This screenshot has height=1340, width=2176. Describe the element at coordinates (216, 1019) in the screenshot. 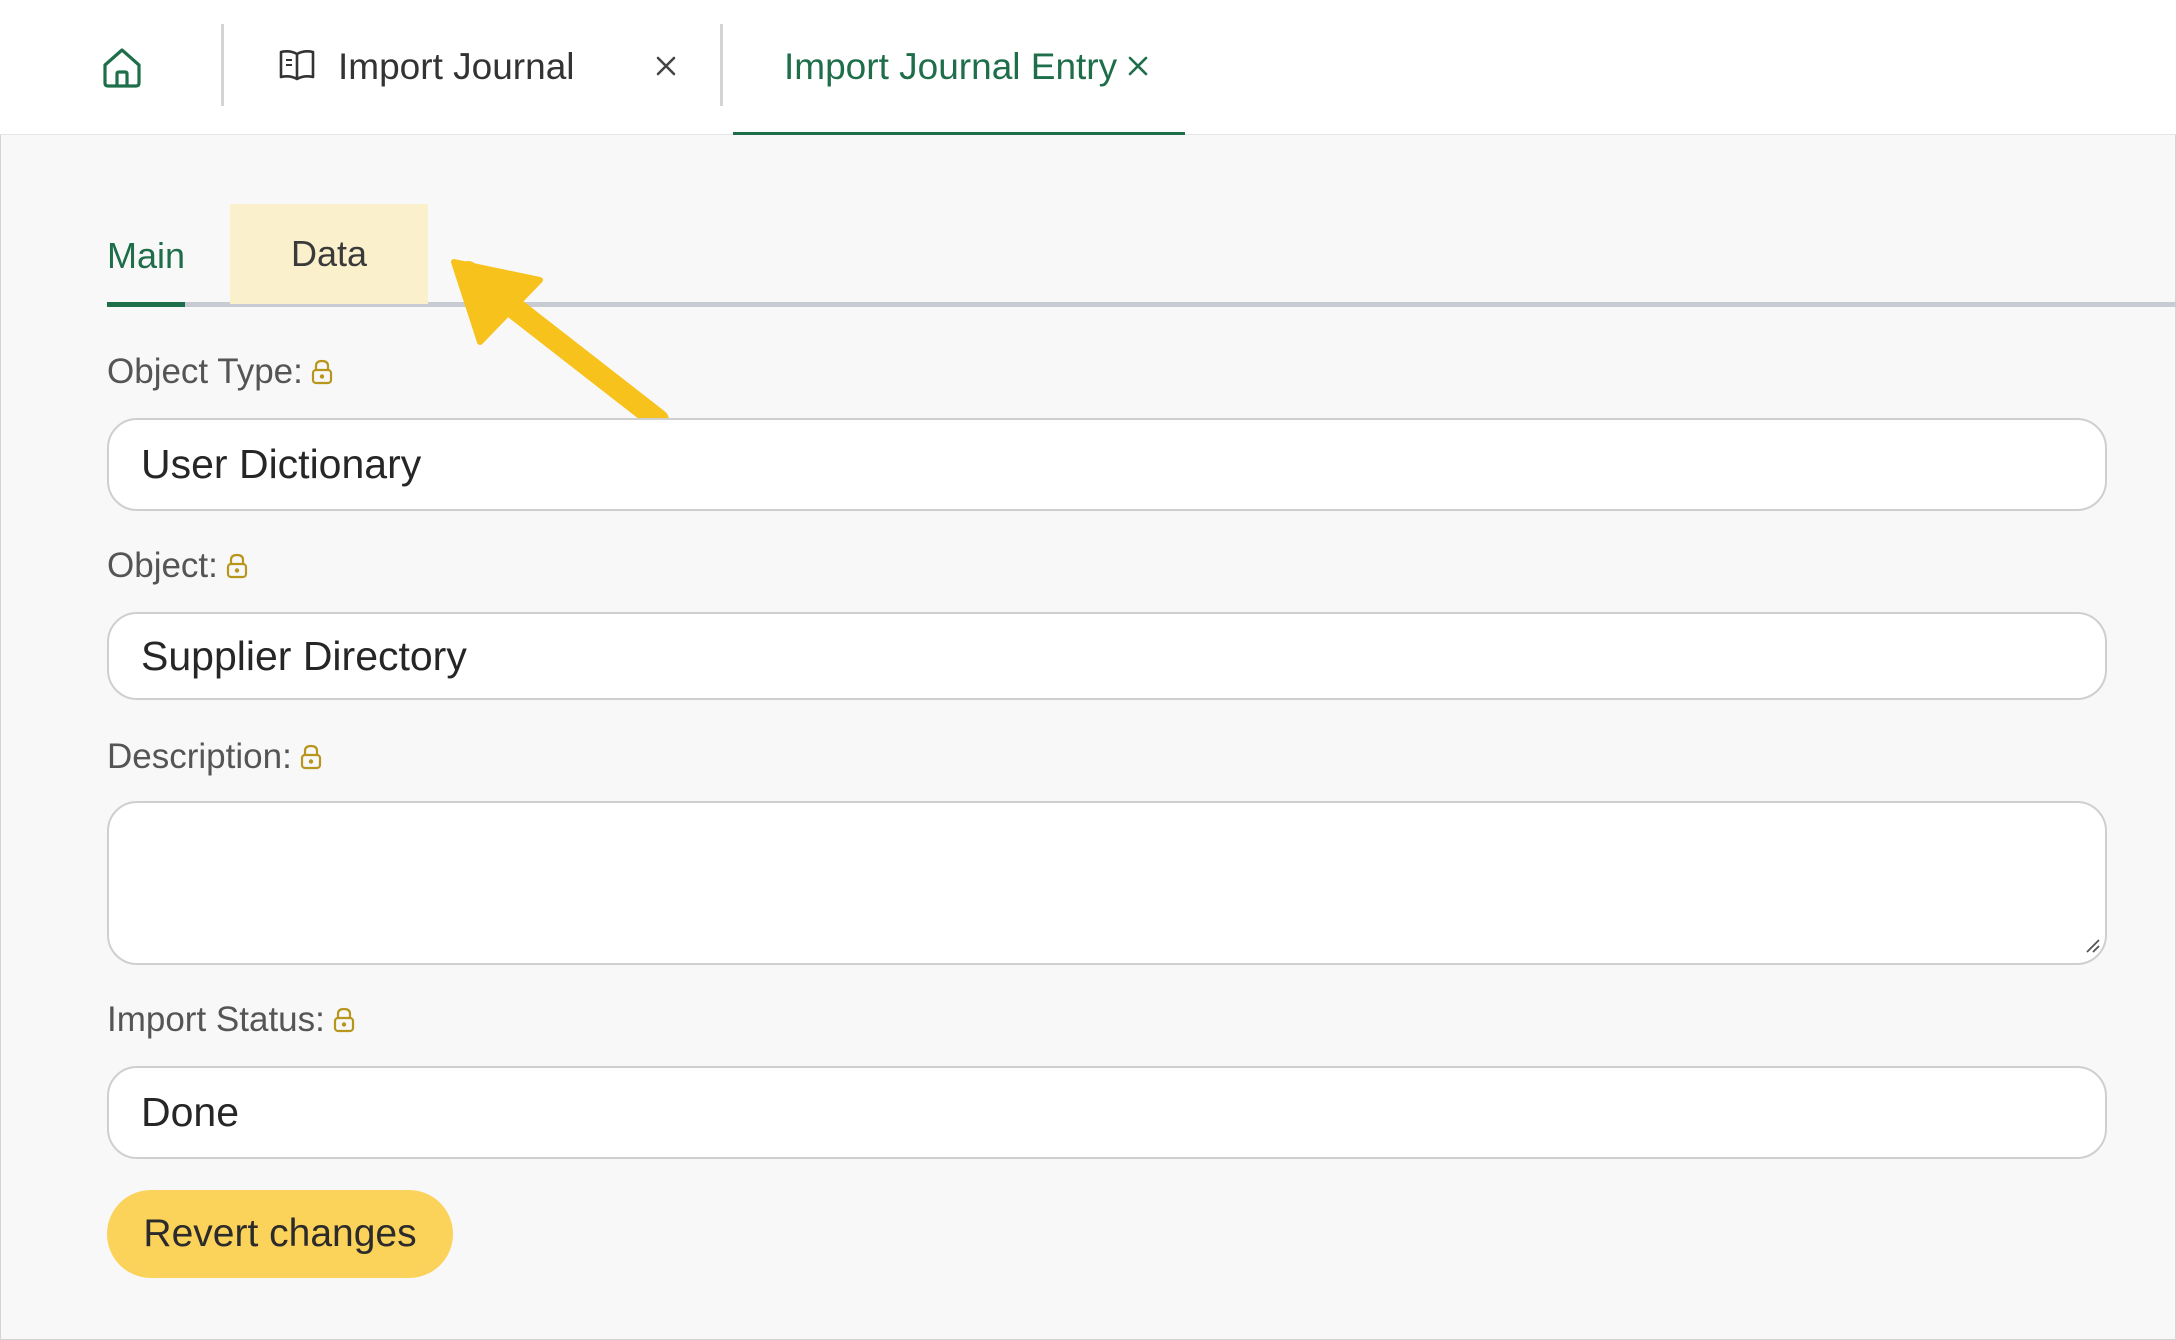

I see `import-status-label-text: Import Status:` at that location.